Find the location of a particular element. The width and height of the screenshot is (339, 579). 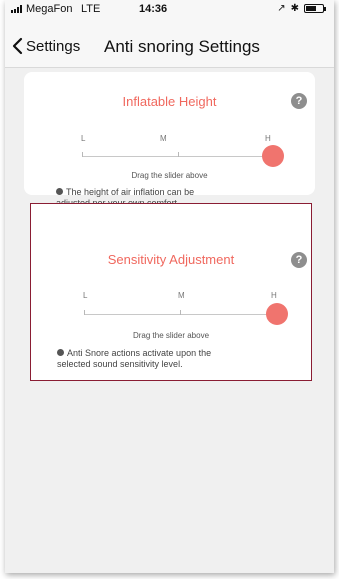

card-title: Sensitivity Adjustment is located at coordinates (171, 259).